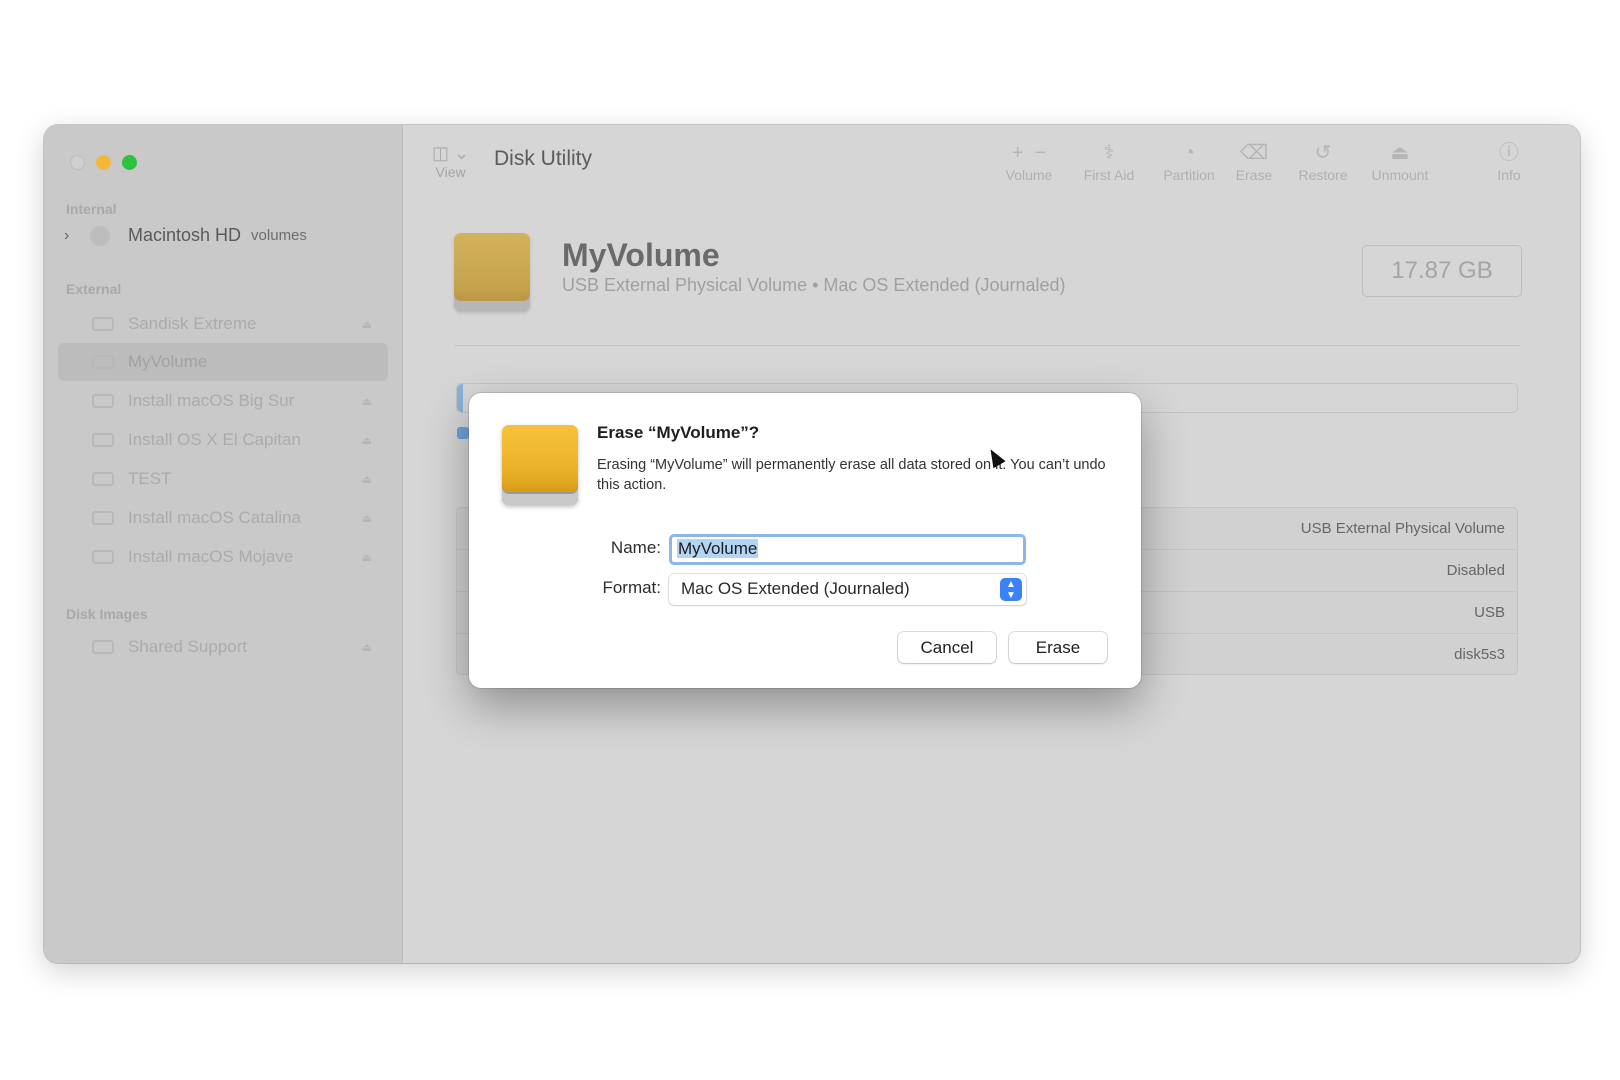 This screenshot has height=1080, width=1620. What do you see at coordinates (947, 647) in the screenshot?
I see `cancel-button: Cancel` at bounding box center [947, 647].